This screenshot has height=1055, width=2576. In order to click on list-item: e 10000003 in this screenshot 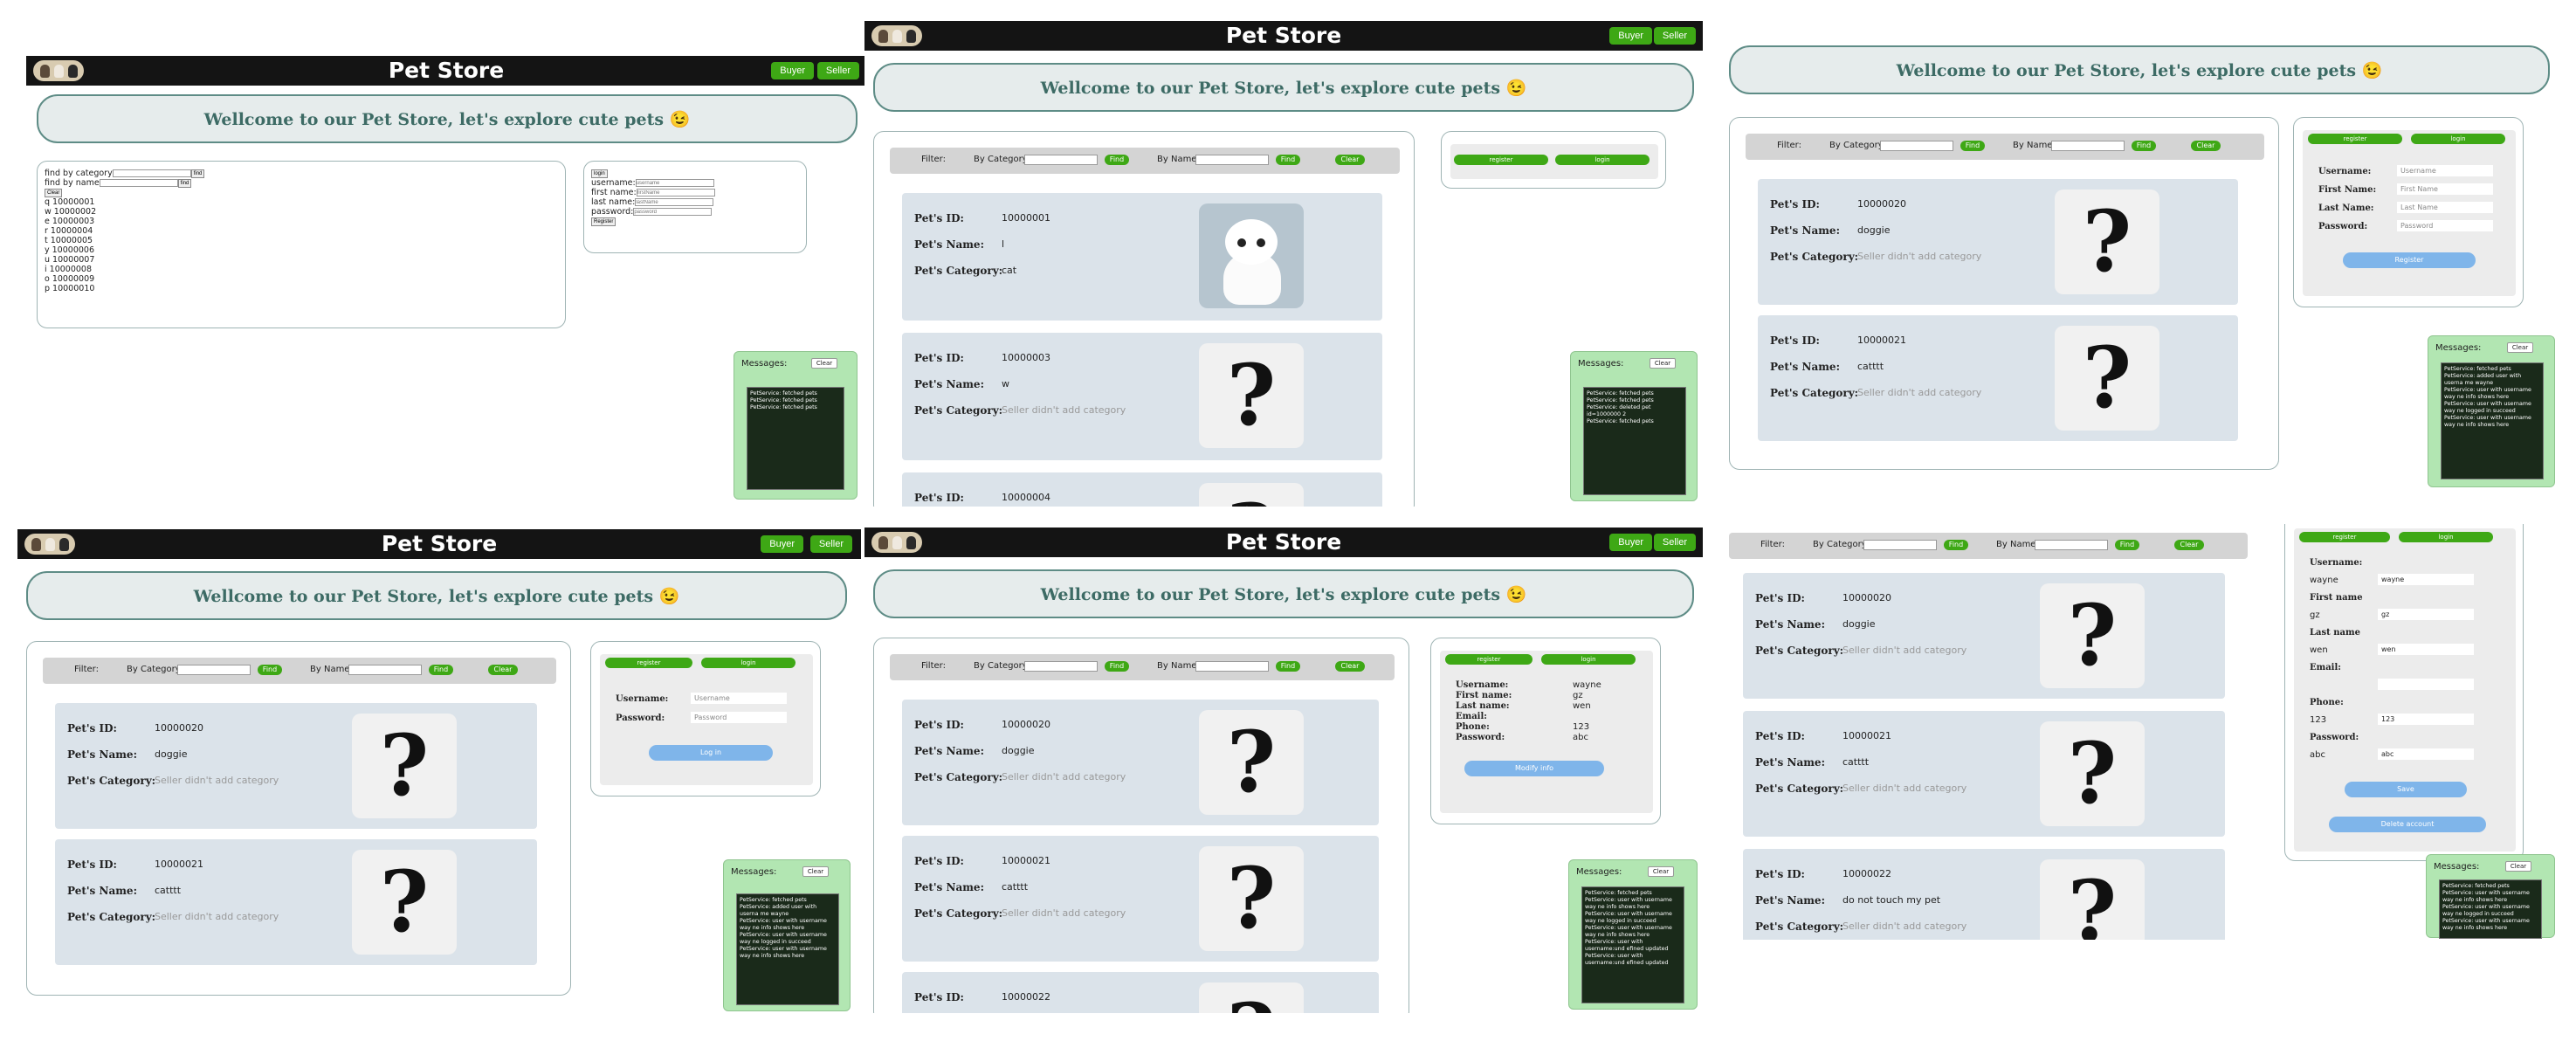, I will do `click(301, 222)`.